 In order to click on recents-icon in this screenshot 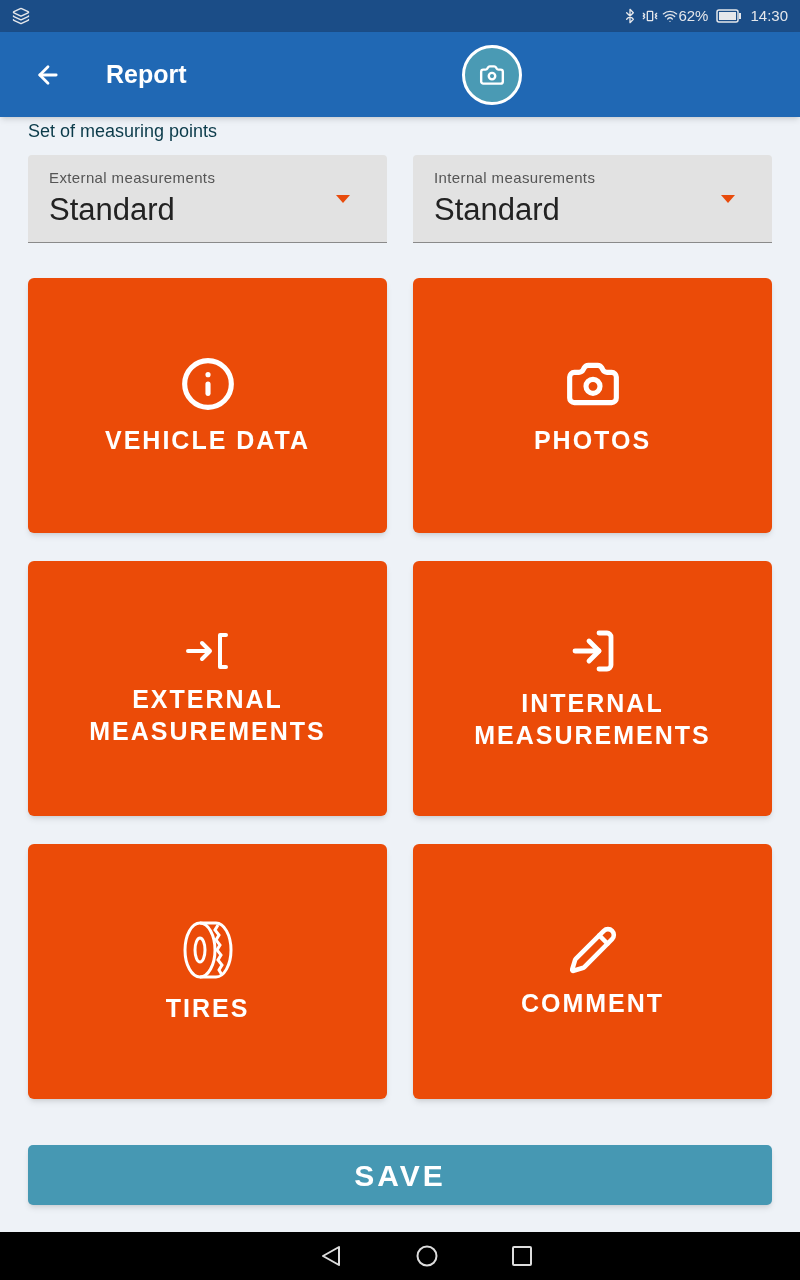, I will do `click(522, 1256)`.